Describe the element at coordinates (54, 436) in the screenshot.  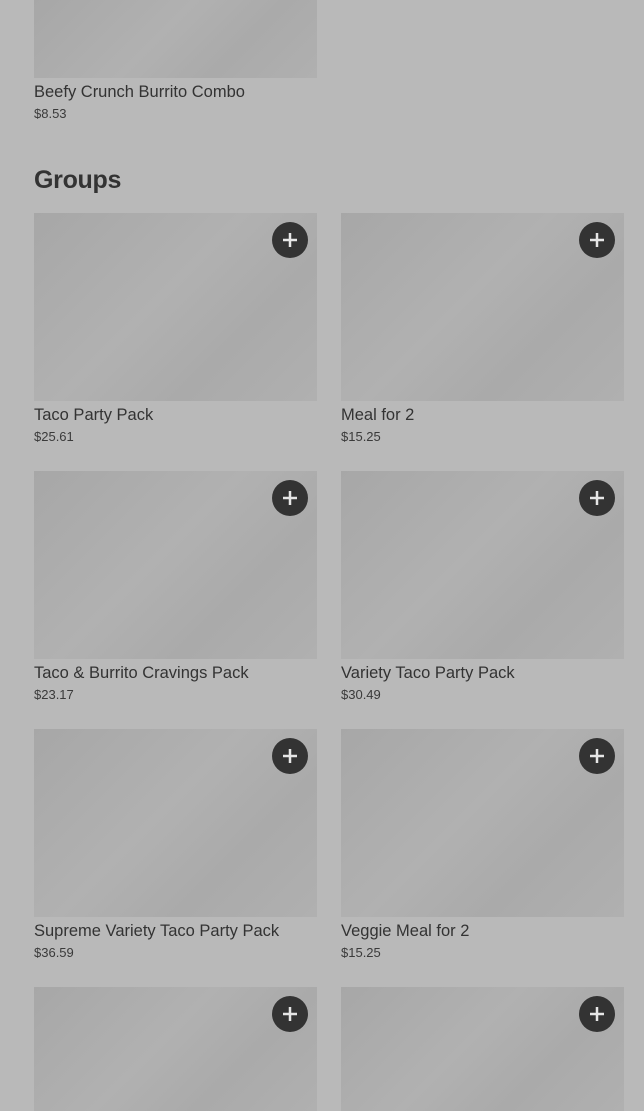
I see `item-price: $25.61` at that location.